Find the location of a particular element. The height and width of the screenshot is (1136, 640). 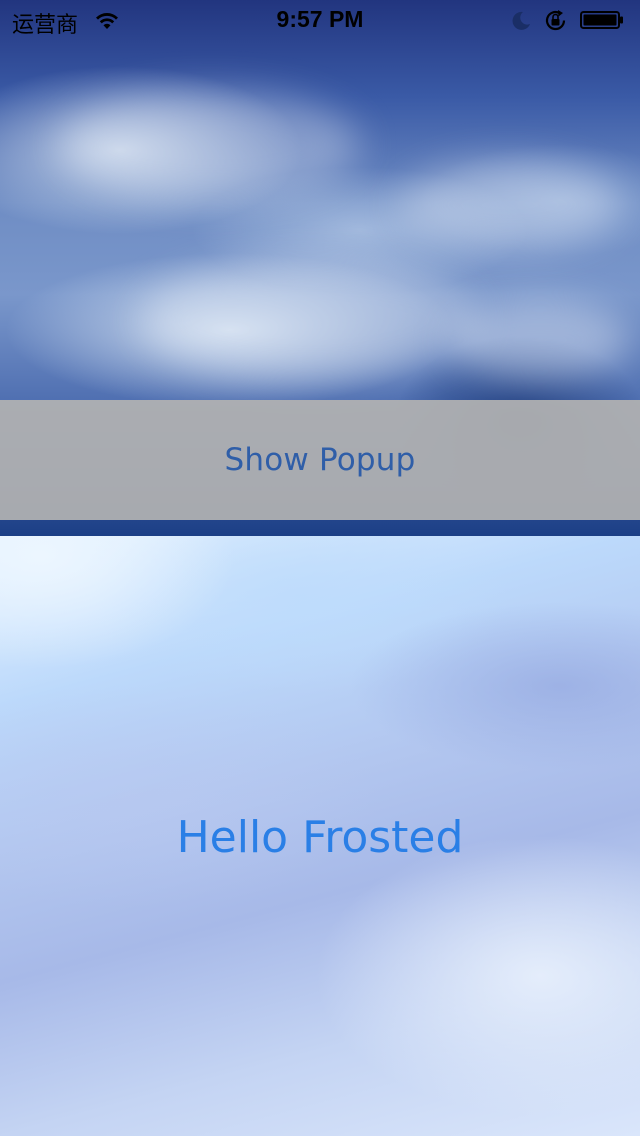

battery-icon is located at coordinates (601, 20).